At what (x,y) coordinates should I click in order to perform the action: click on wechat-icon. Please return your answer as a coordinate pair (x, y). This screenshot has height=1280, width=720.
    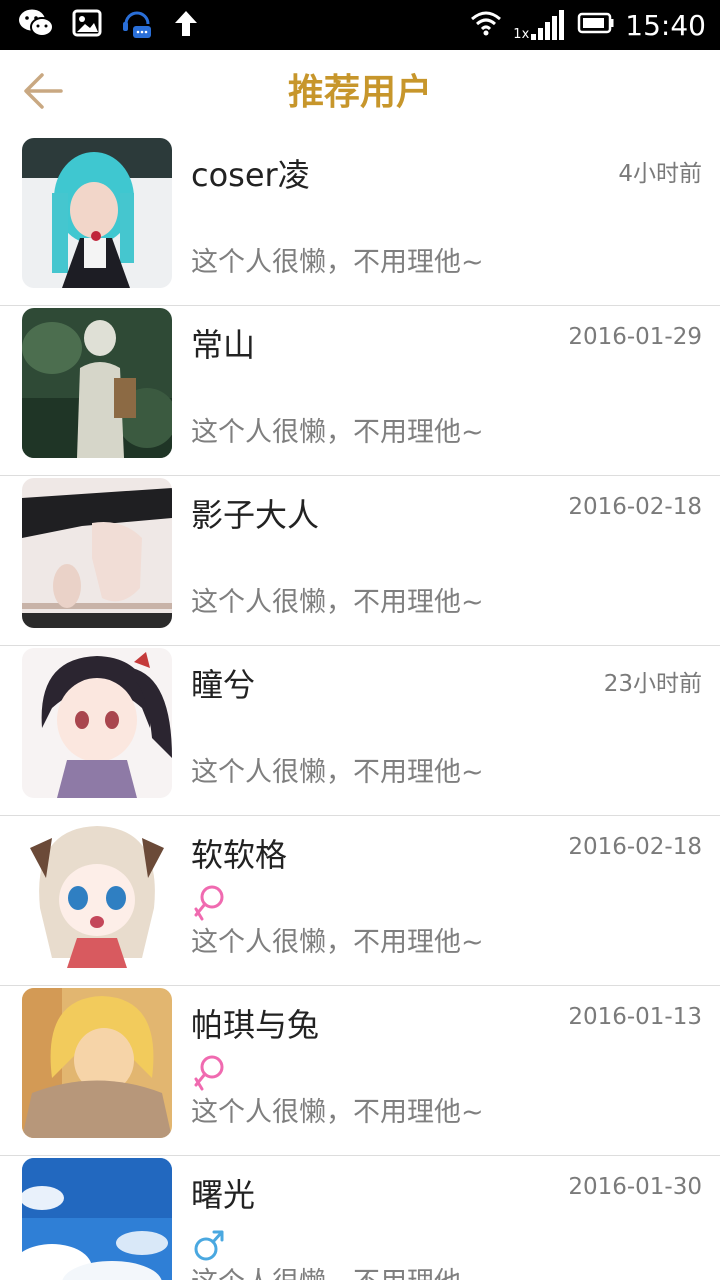
    Looking at the image, I should click on (36, 25).